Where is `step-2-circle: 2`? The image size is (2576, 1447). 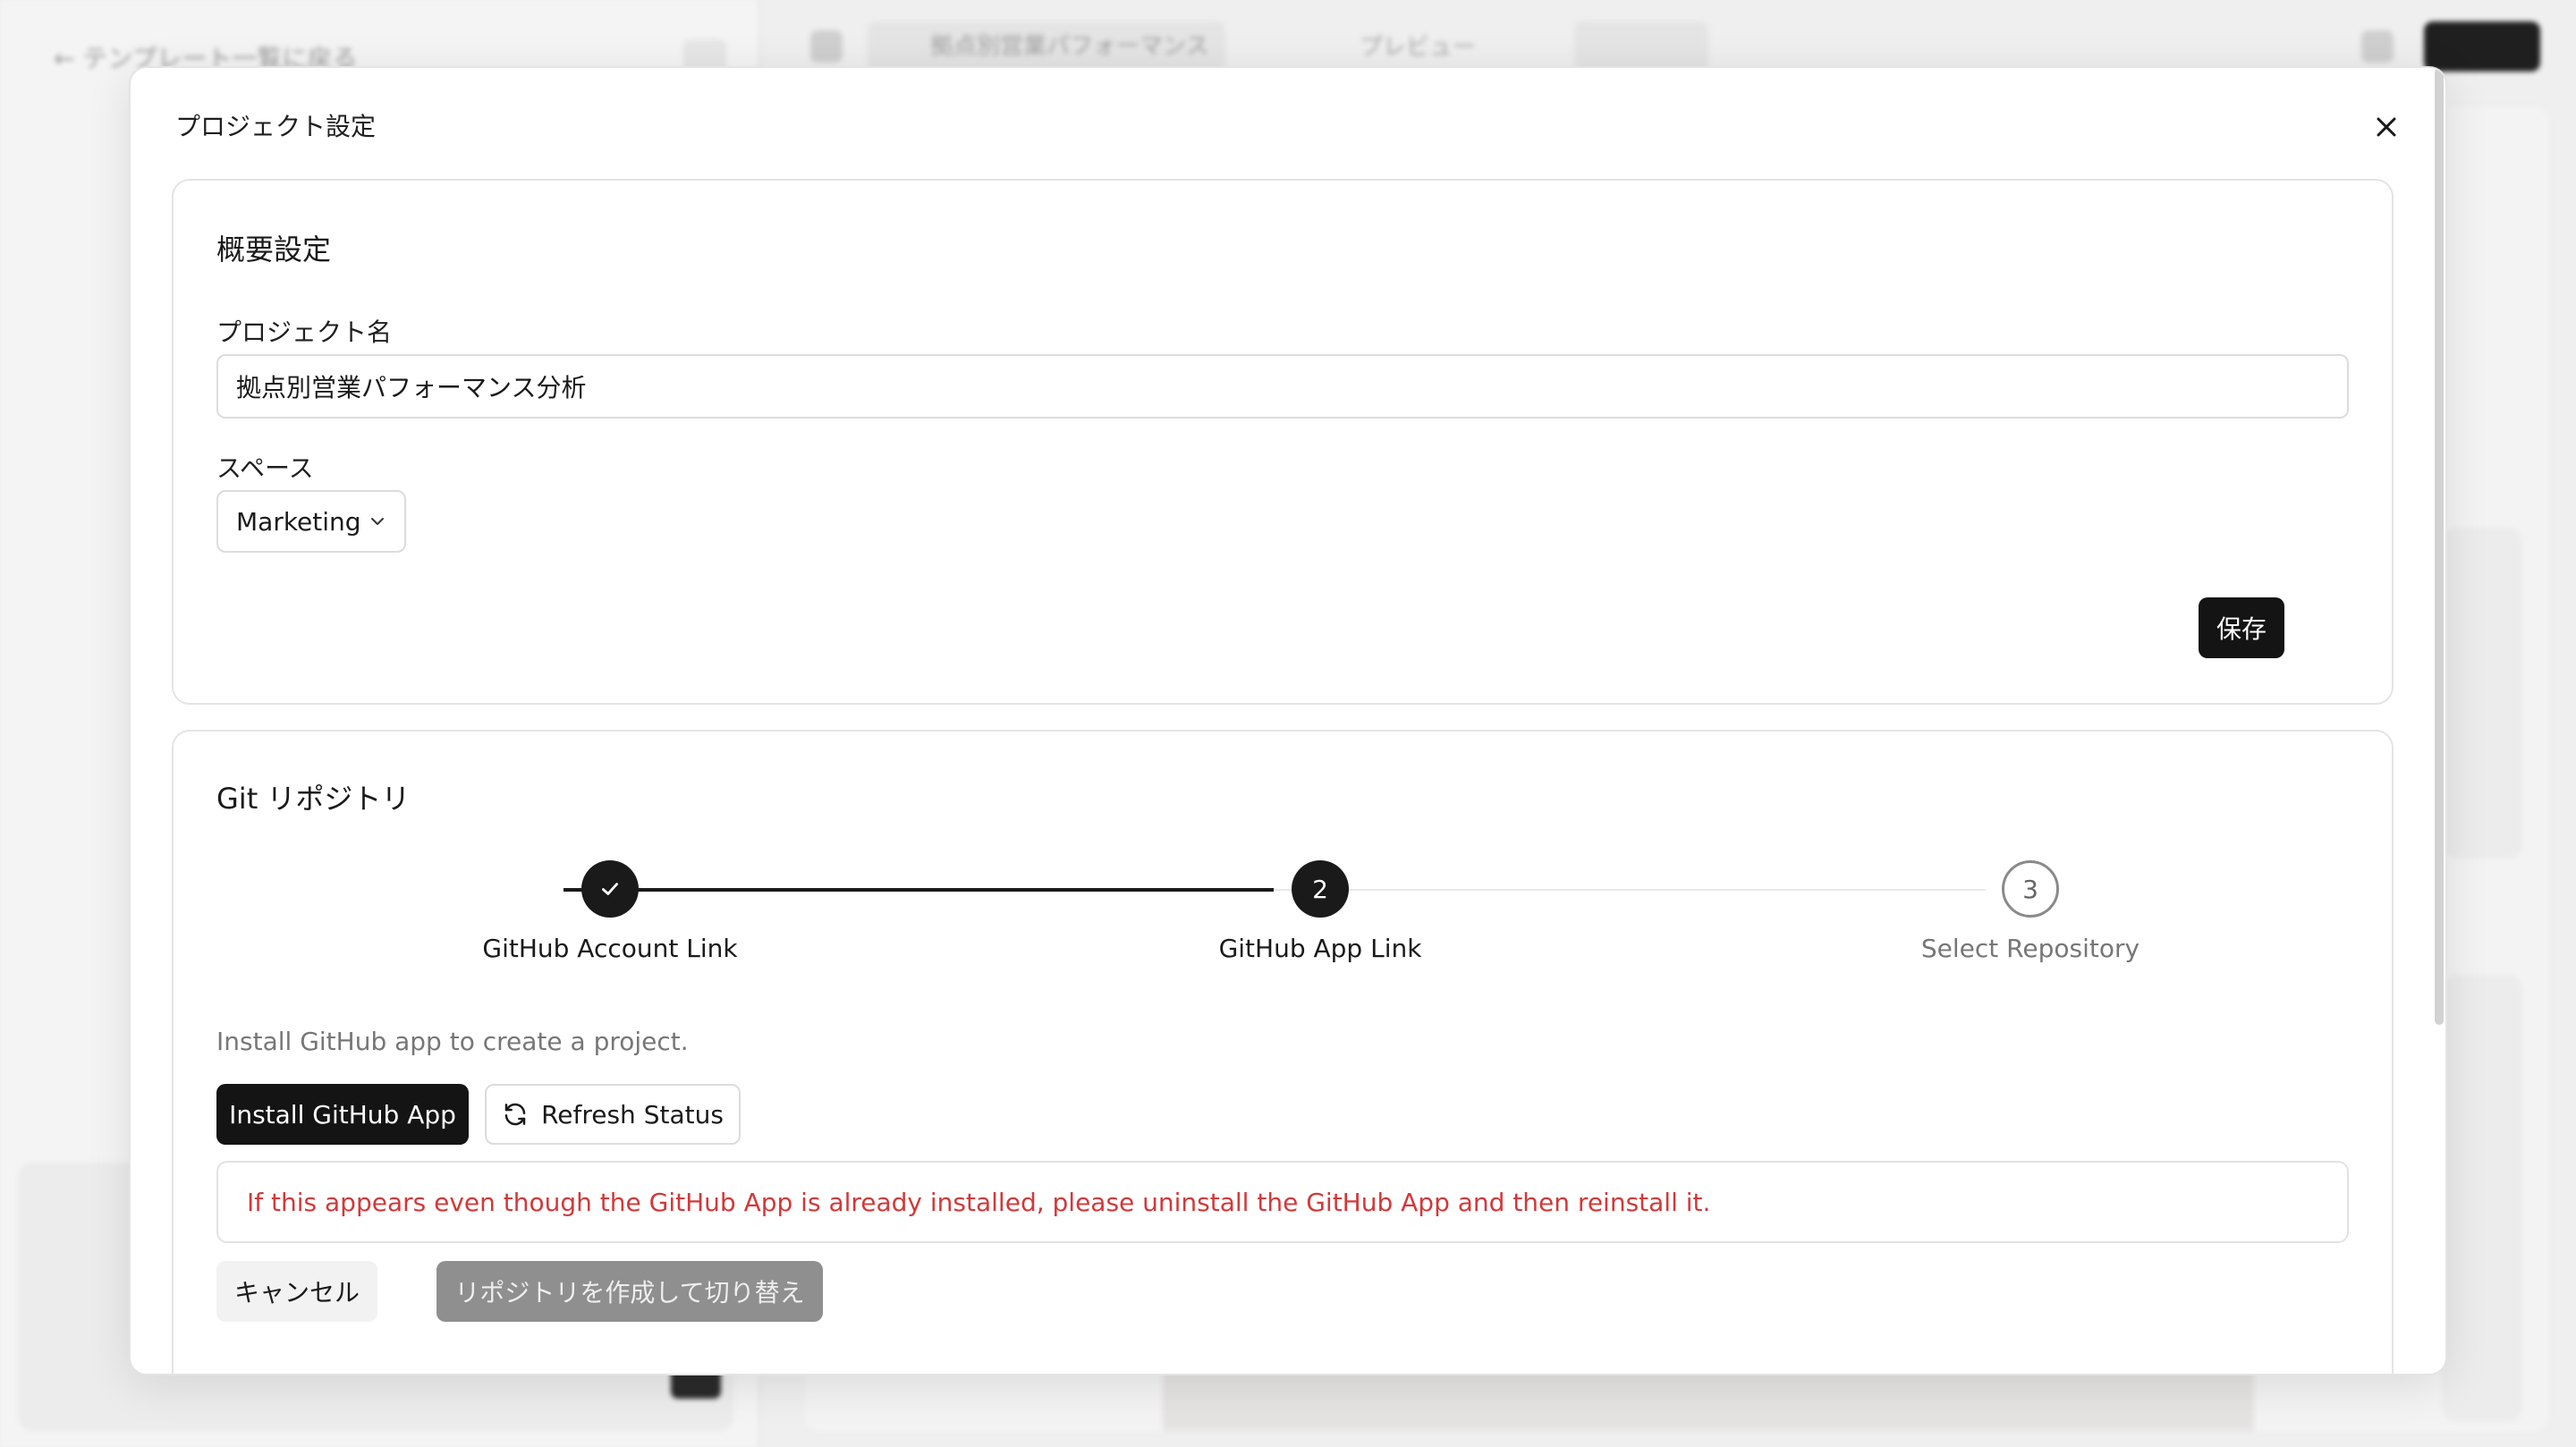 step-2-circle: 2 is located at coordinates (1320, 889).